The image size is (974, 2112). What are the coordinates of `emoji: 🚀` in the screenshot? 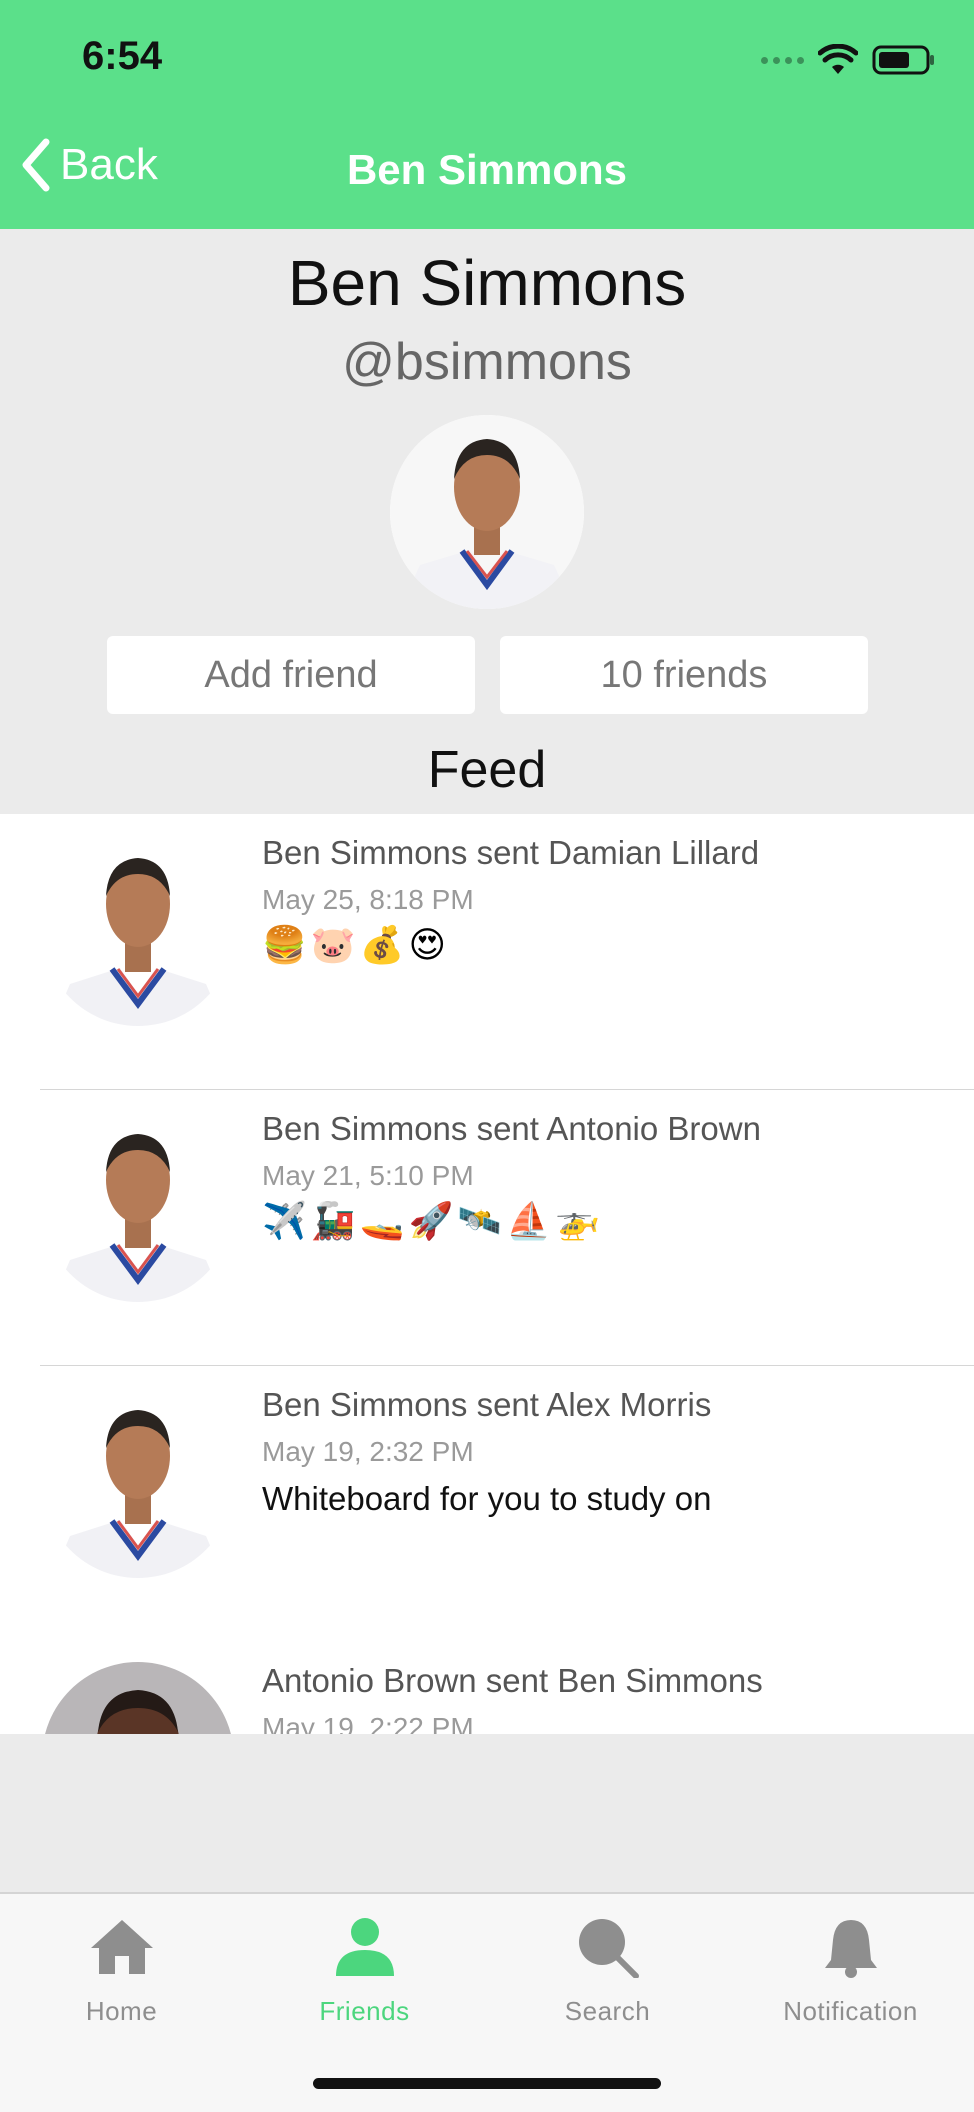 It's located at (431, 1220).